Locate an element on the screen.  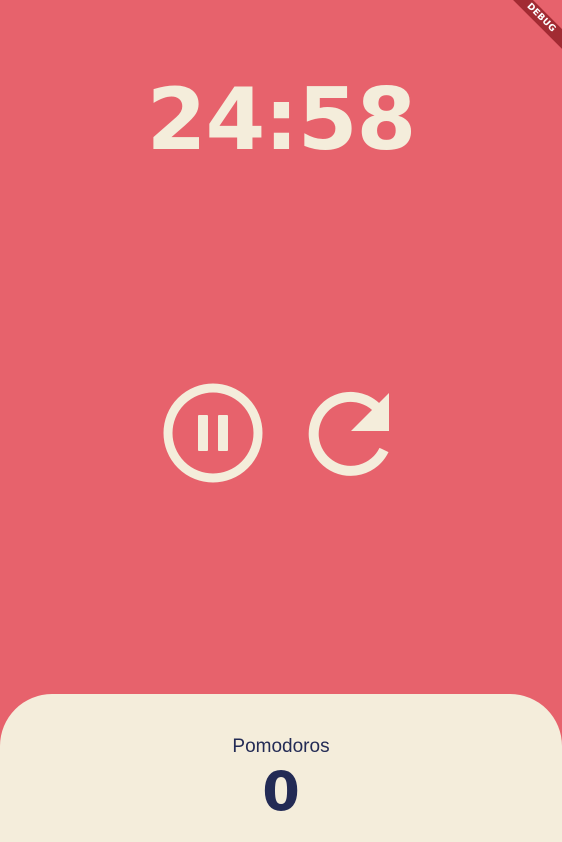
pause-circle-icon is located at coordinates (213, 434).